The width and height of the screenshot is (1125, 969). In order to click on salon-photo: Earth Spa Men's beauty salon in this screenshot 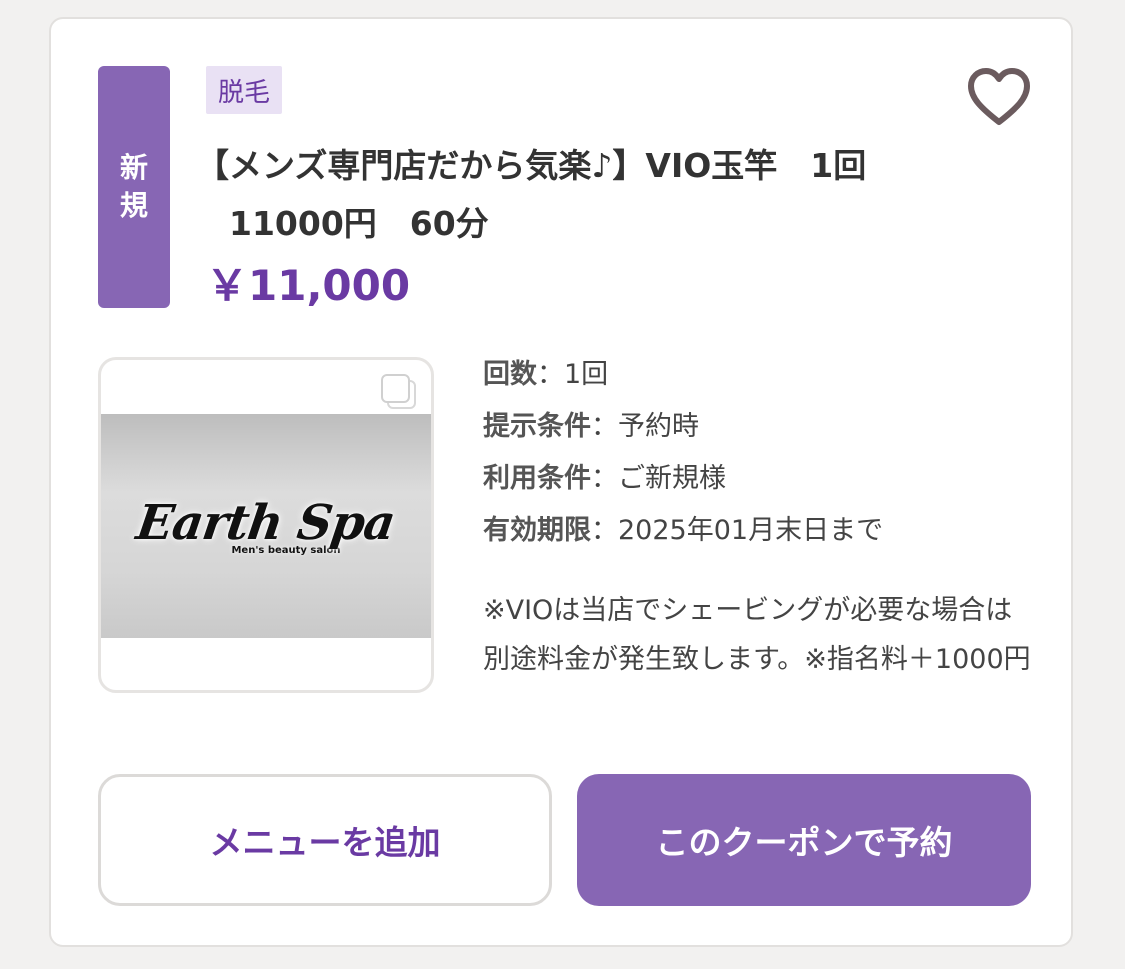, I will do `click(266, 526)`.